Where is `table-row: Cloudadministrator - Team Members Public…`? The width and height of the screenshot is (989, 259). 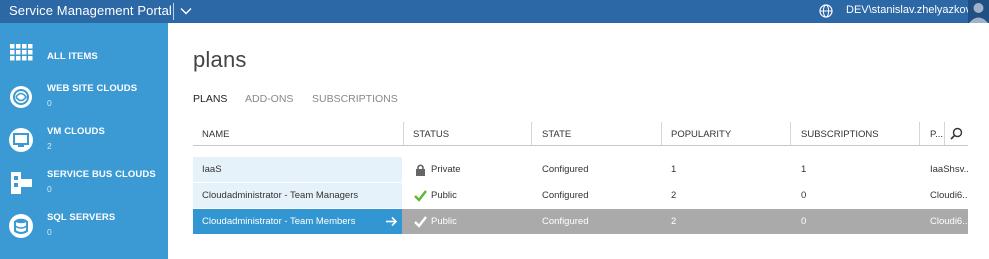
table-row: Cloudadministrator - Team Members Public… is located at coordinates (580, 221).